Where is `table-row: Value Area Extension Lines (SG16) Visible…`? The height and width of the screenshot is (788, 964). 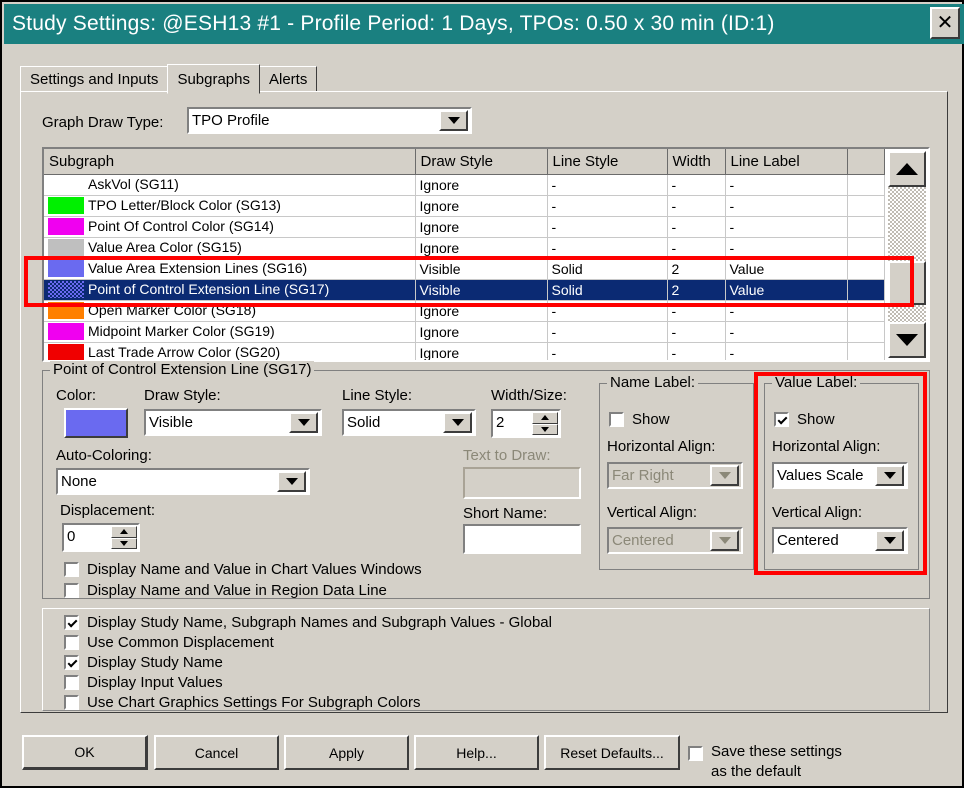 table-row: Value Area Extension Lines (SG16) Visible… is located at coordinates (464, 269).